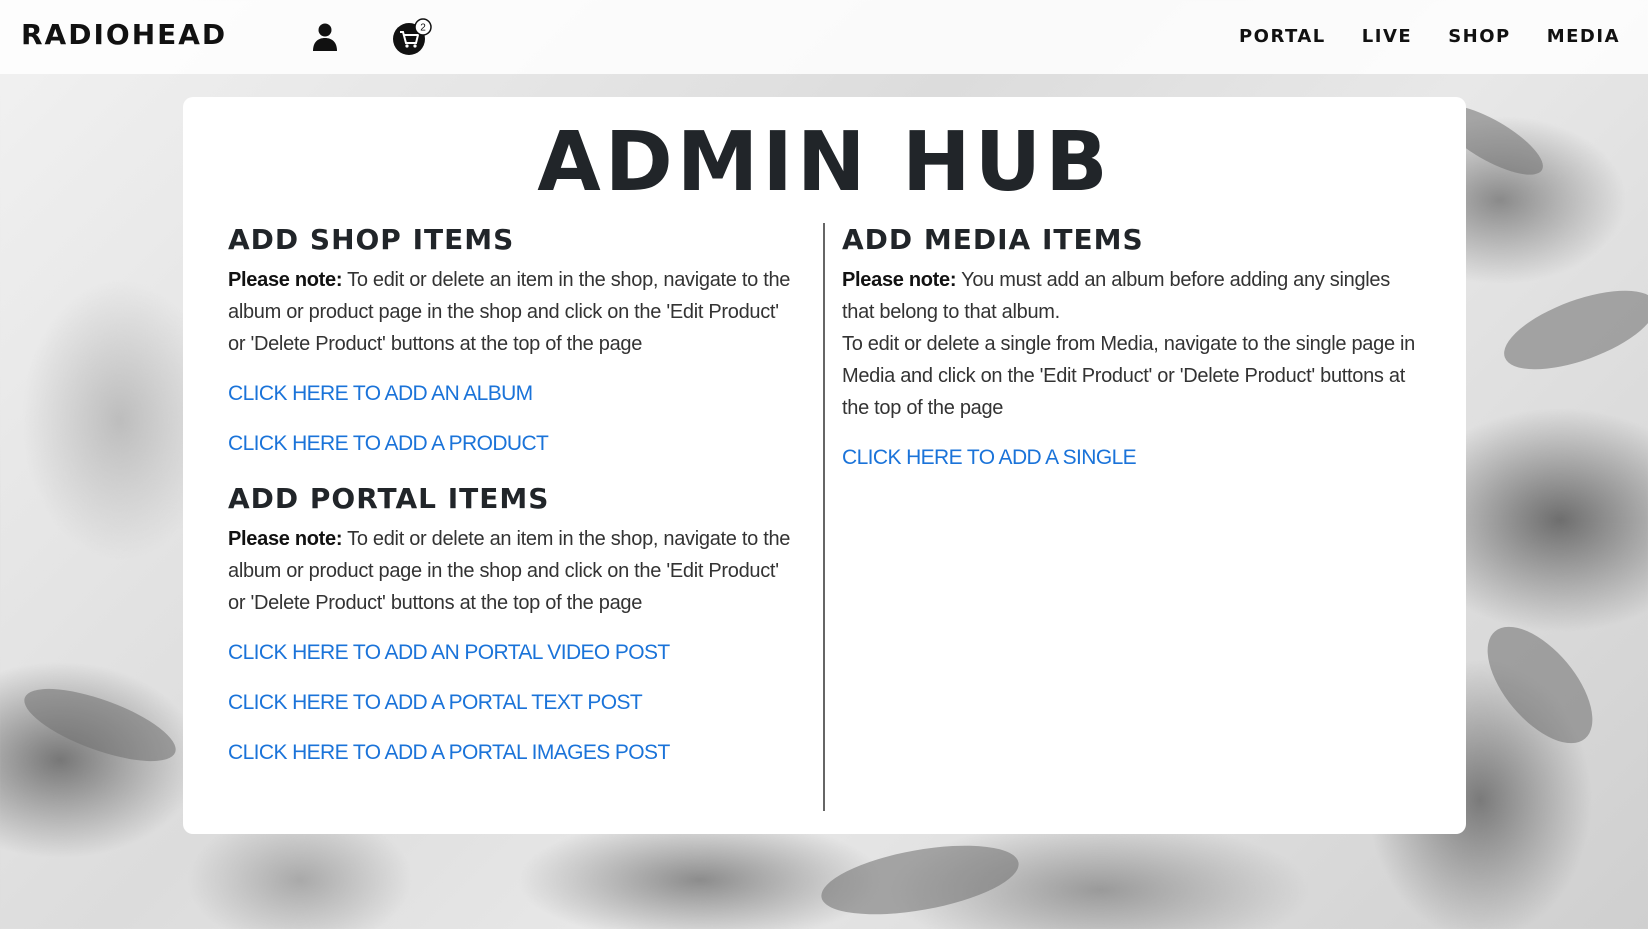  I want to click on nav-links: PORTAL LIVE SHOP MEDIA, so click(1429, 36).